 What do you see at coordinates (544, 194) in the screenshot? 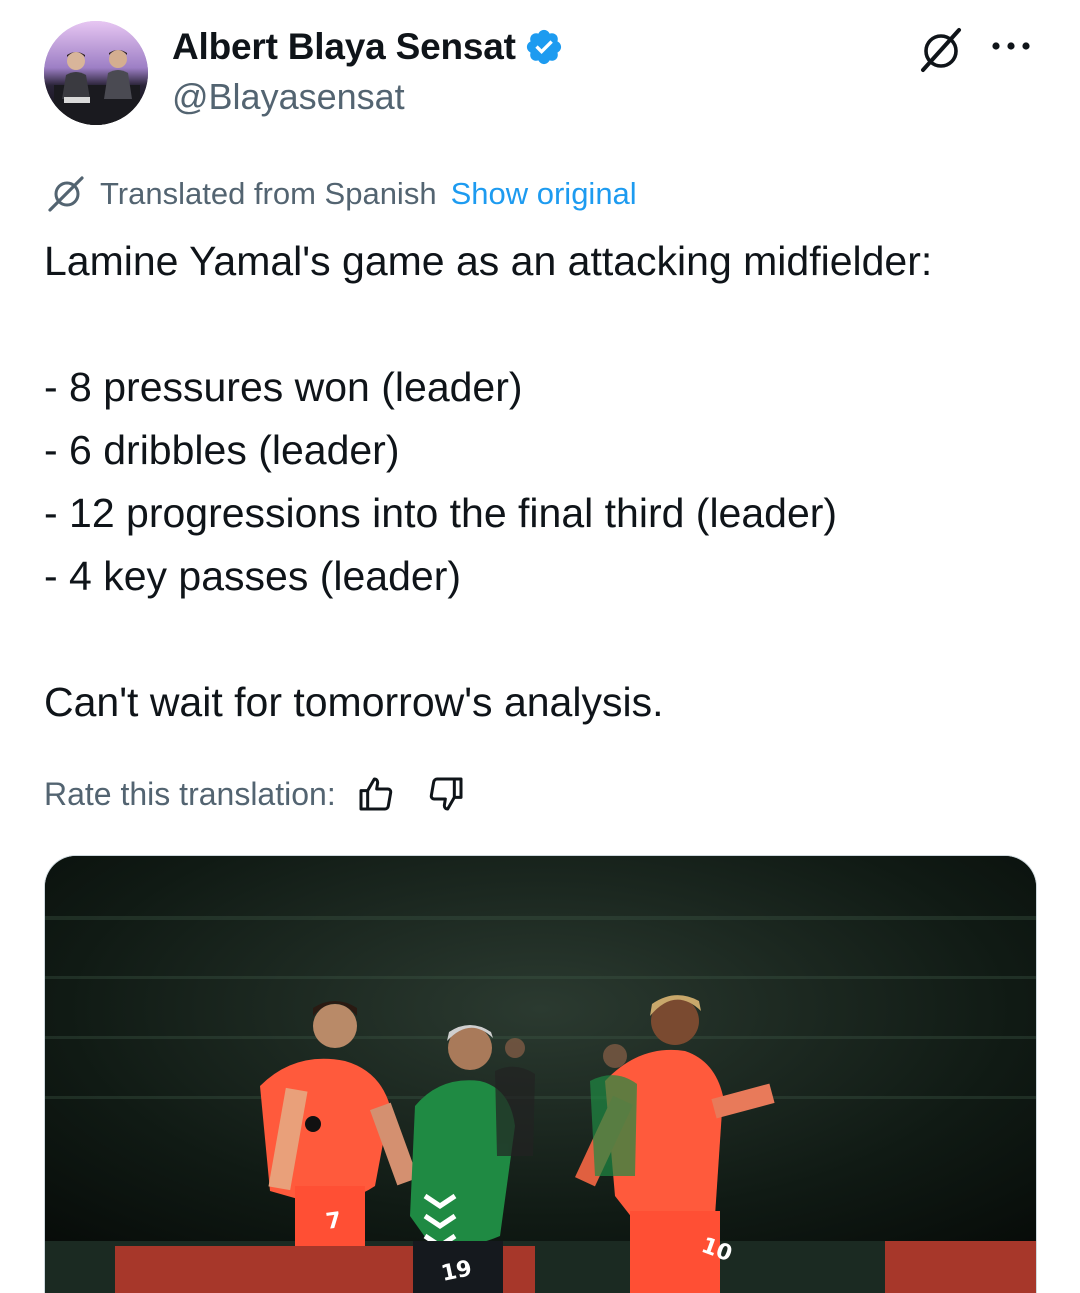
I see `show-original-link: Show original` at bounding box center [544, 194].